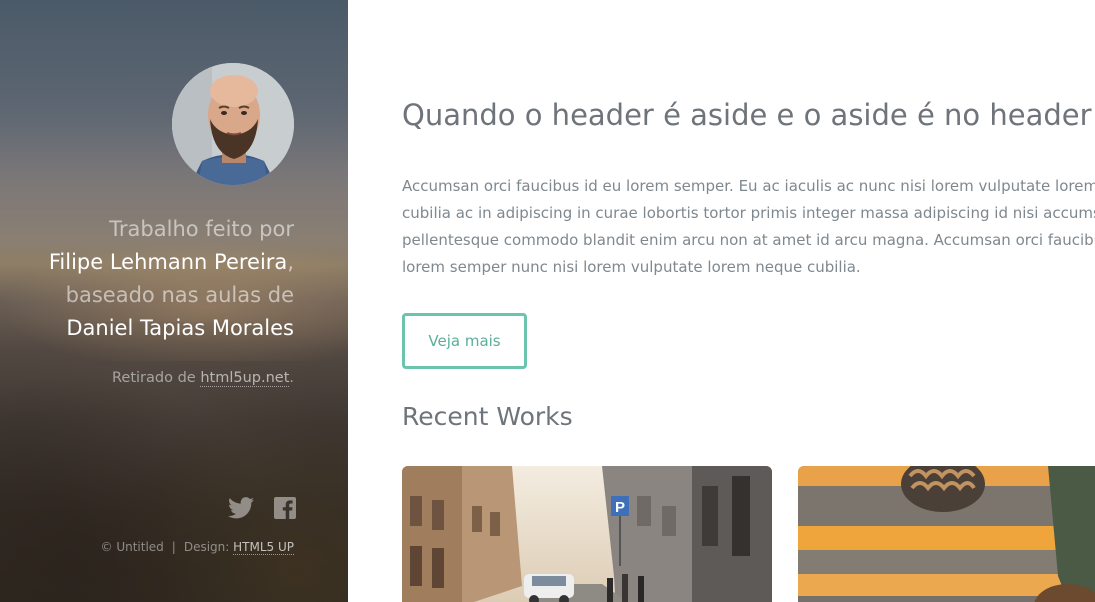  I want to click on credits-line-made-by: Trabalho feito por, so click(201, 229).